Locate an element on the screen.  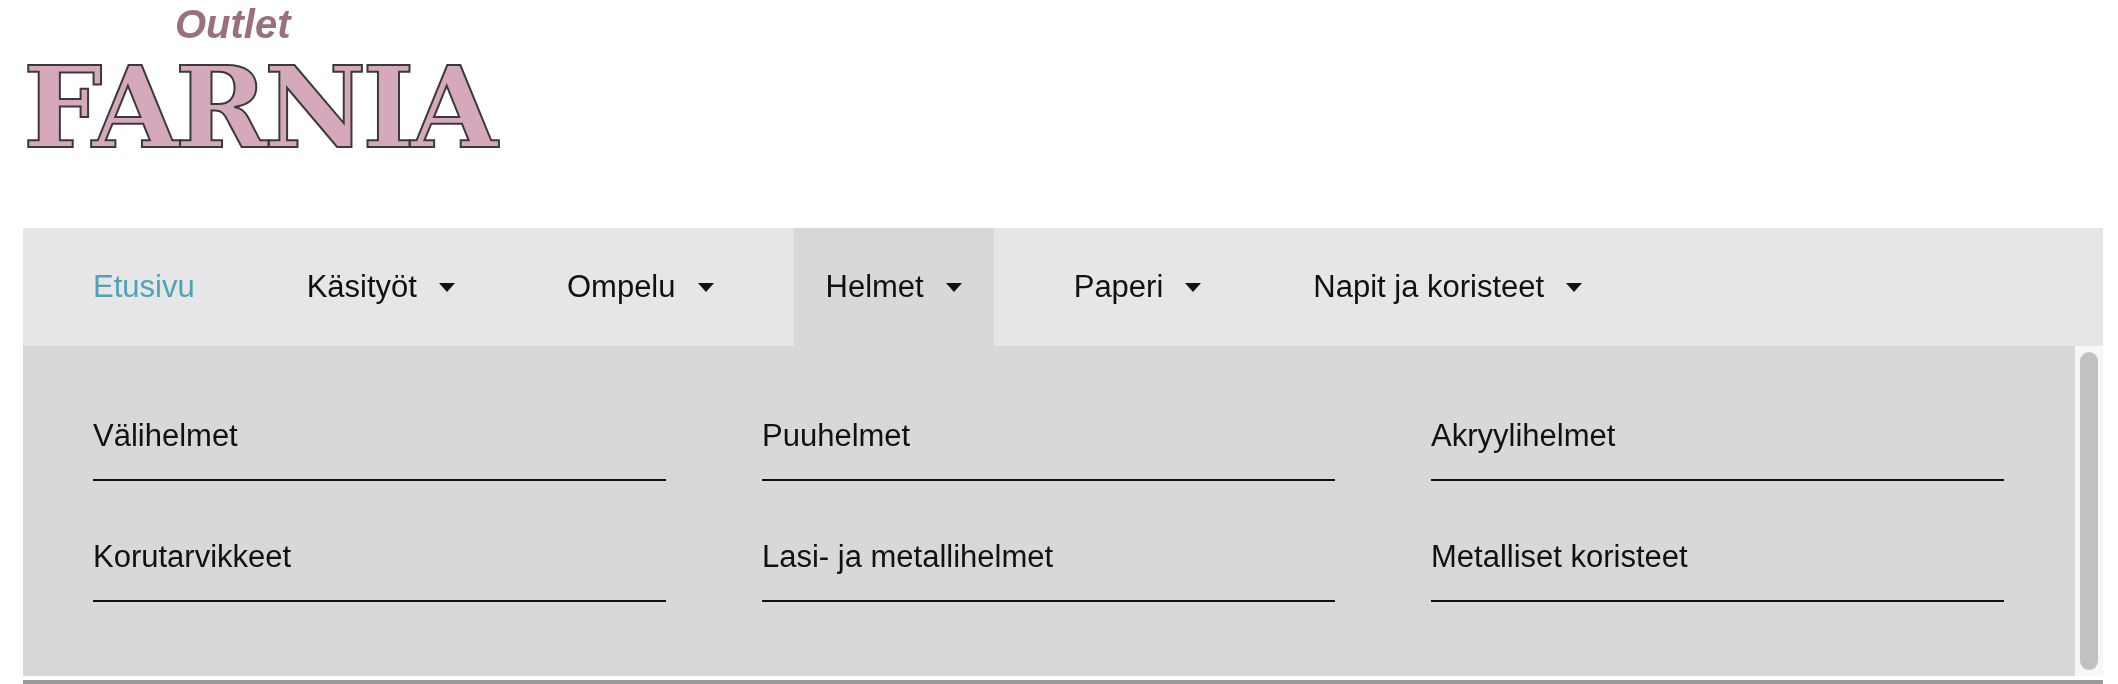
submenu-link: Metalliset koristeet is located at coordinates (1717, 570).